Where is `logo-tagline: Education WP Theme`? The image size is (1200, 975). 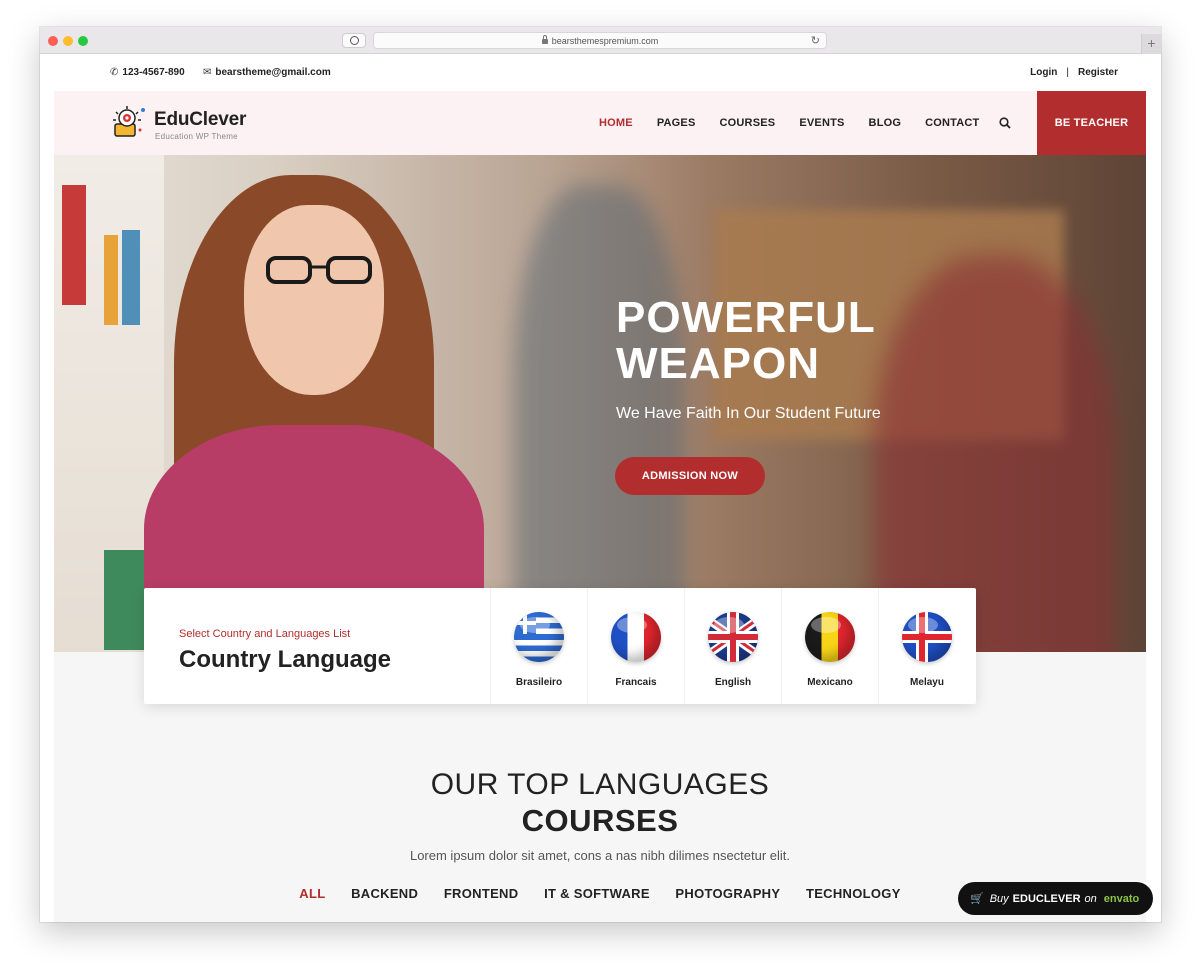 logo-tagline: Education WP Theme is located at coordinates (196, 136).